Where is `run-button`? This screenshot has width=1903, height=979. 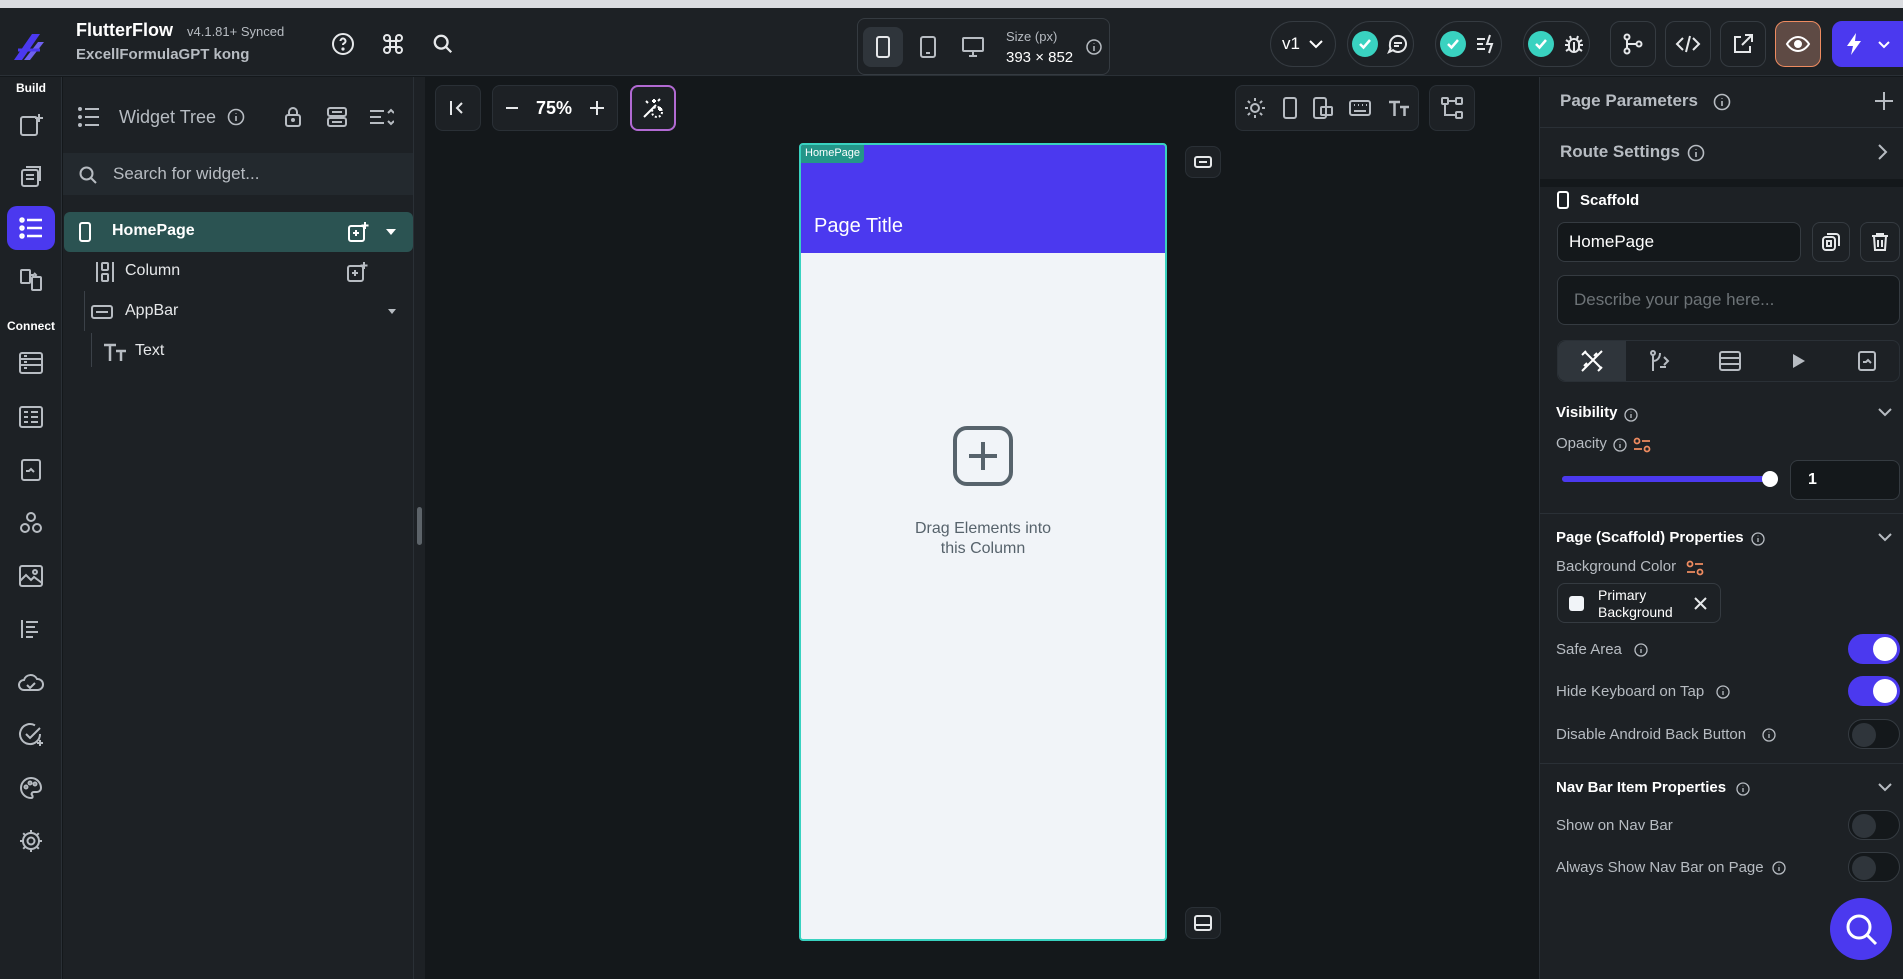 run-button is located at coordinates (1867, 44).